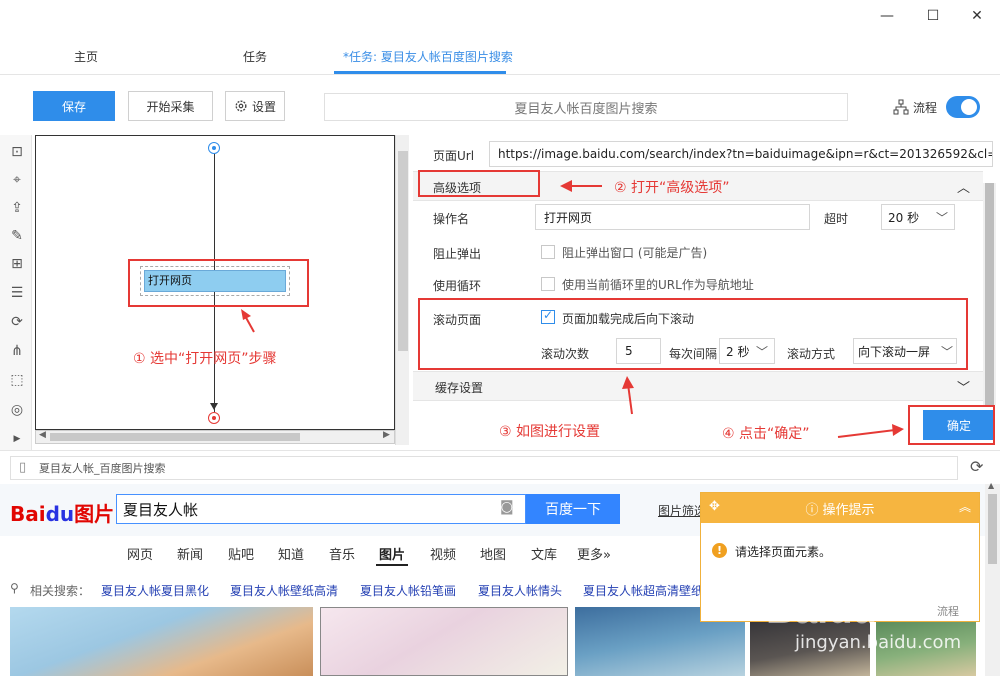 This screenshot has height=676, width=1000. Describe the element at coordinates (594, 553) in the screenshot. I see `nav-more: 更多»` at that location.